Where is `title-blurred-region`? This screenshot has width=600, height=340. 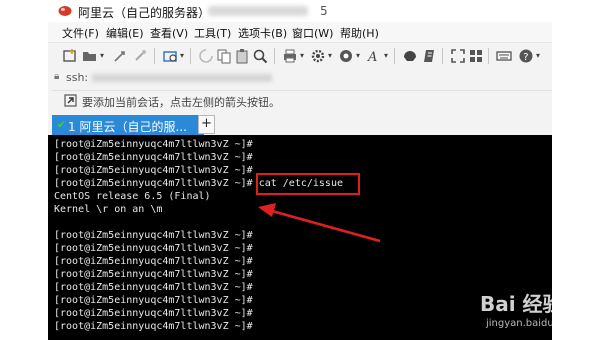
title-blurred-region is located at coordinates (258, 11).